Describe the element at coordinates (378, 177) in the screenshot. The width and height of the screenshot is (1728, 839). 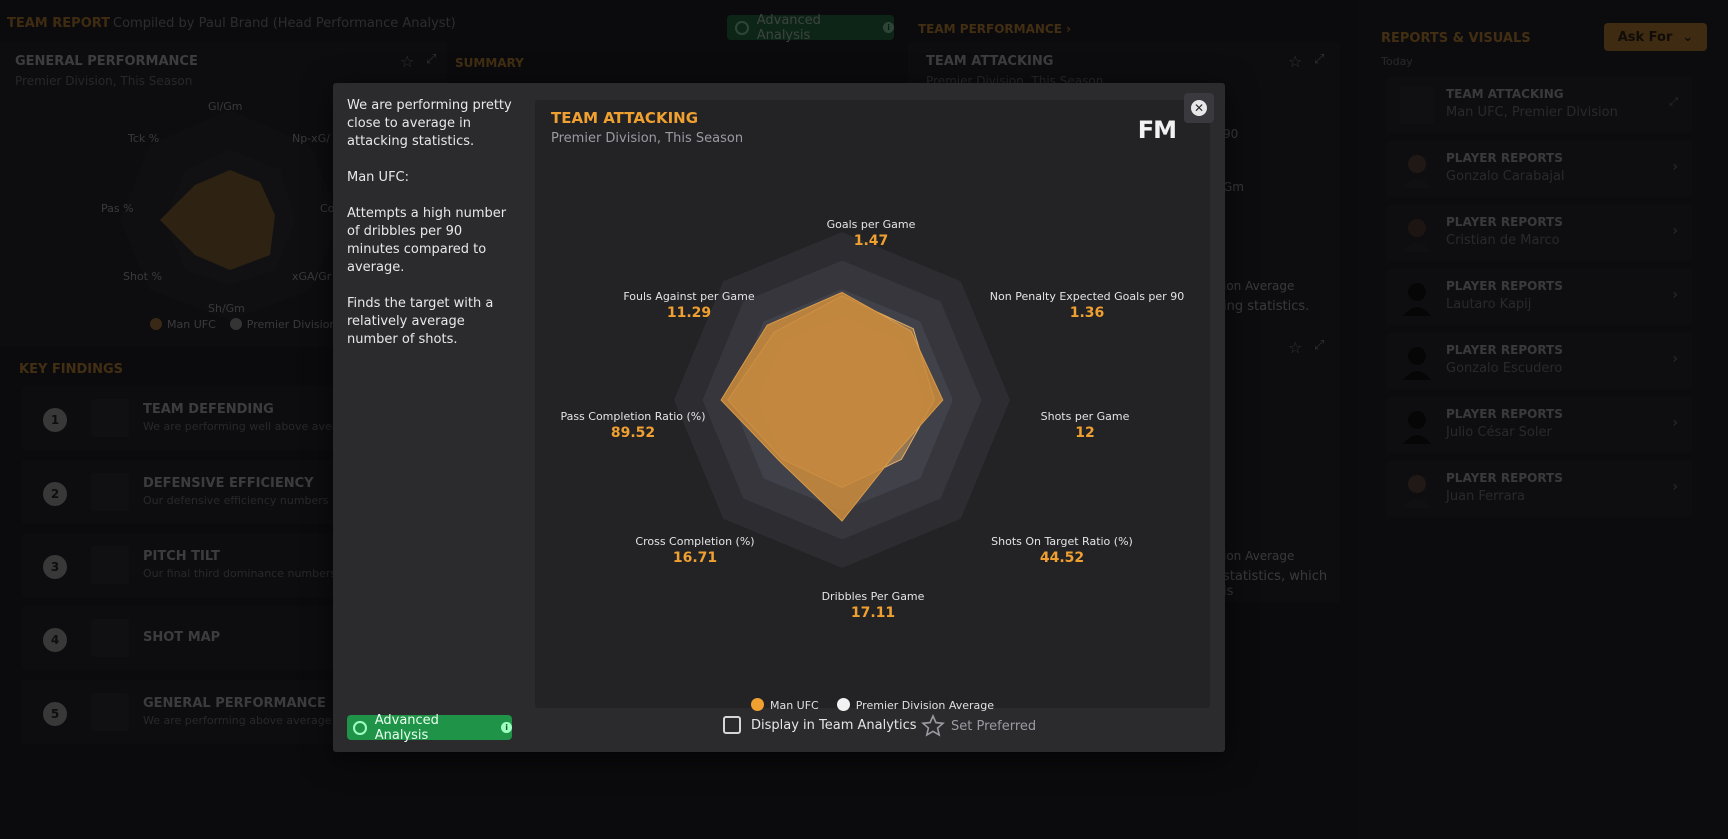
I see `summary-paragraph: Man UFC:` at that location.